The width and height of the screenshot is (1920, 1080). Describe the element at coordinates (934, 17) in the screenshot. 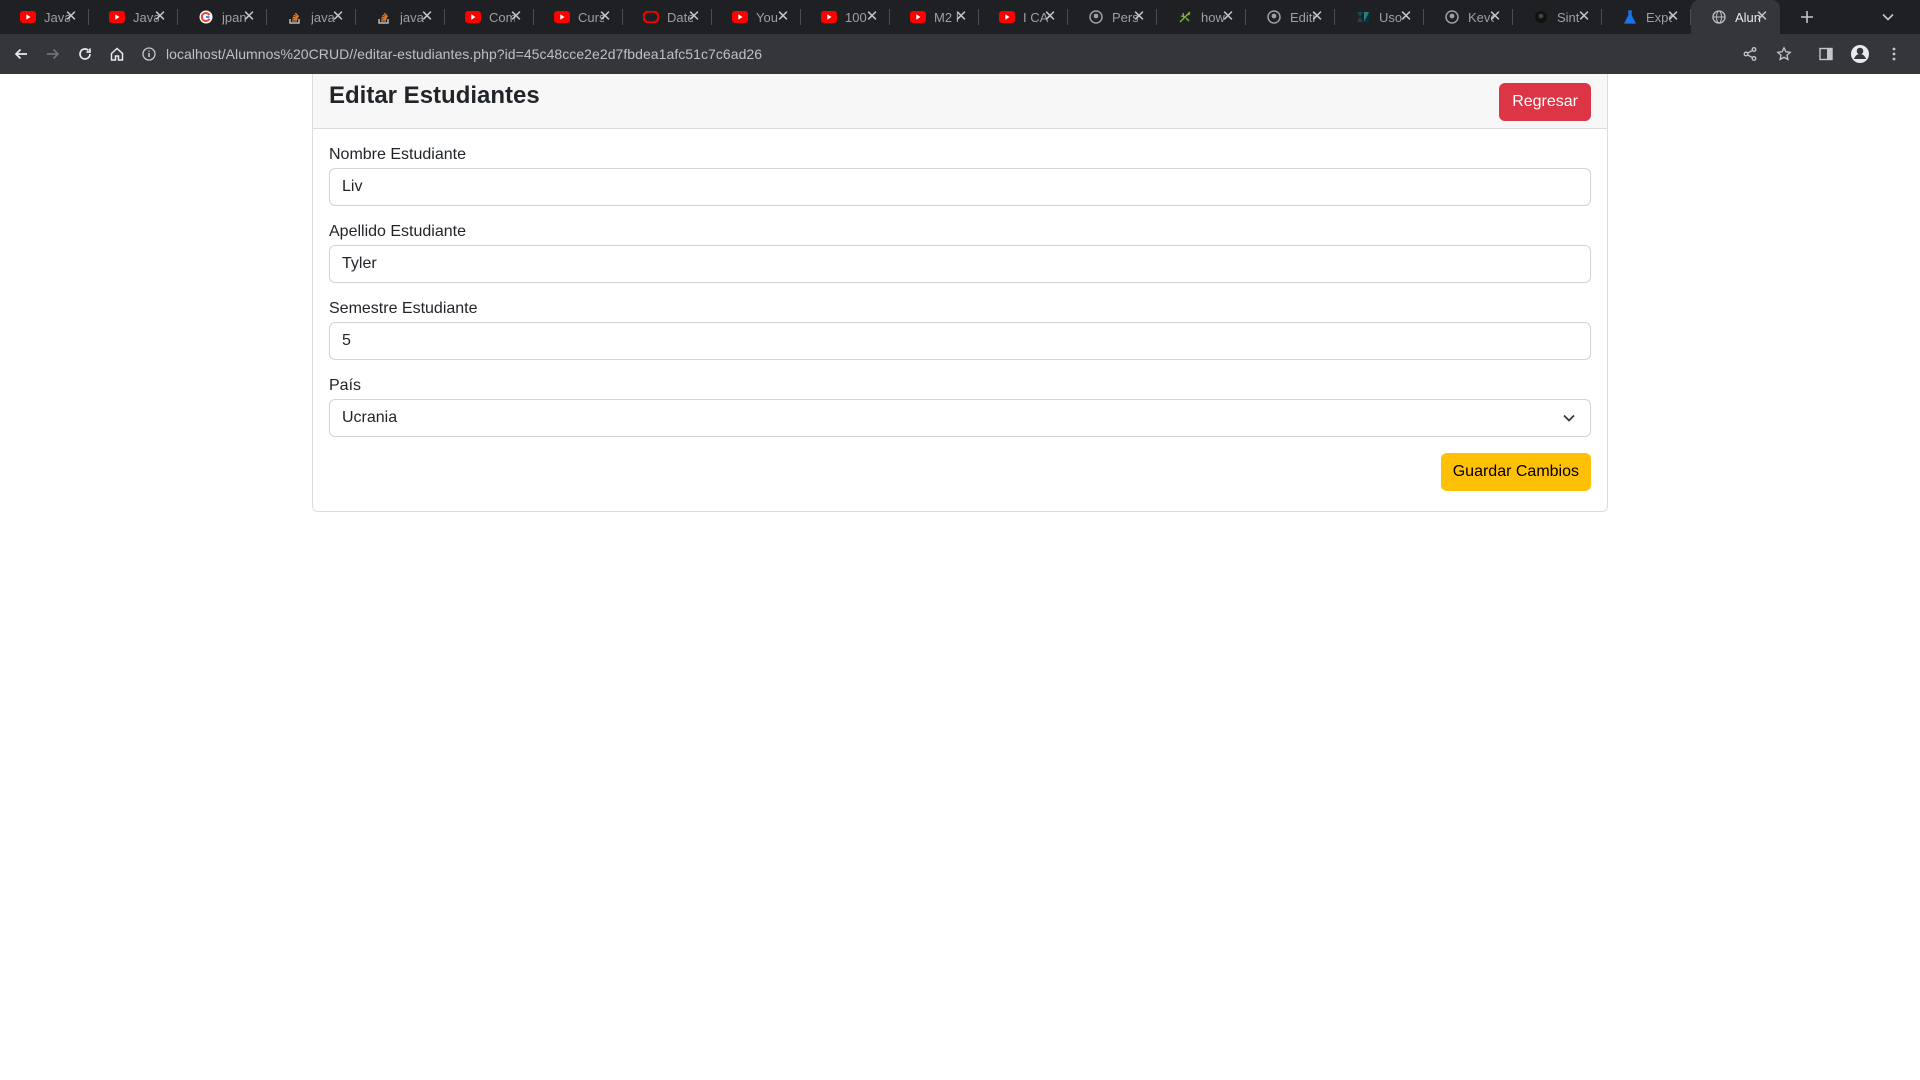

I see `tab: M2 I ✕` at that location.